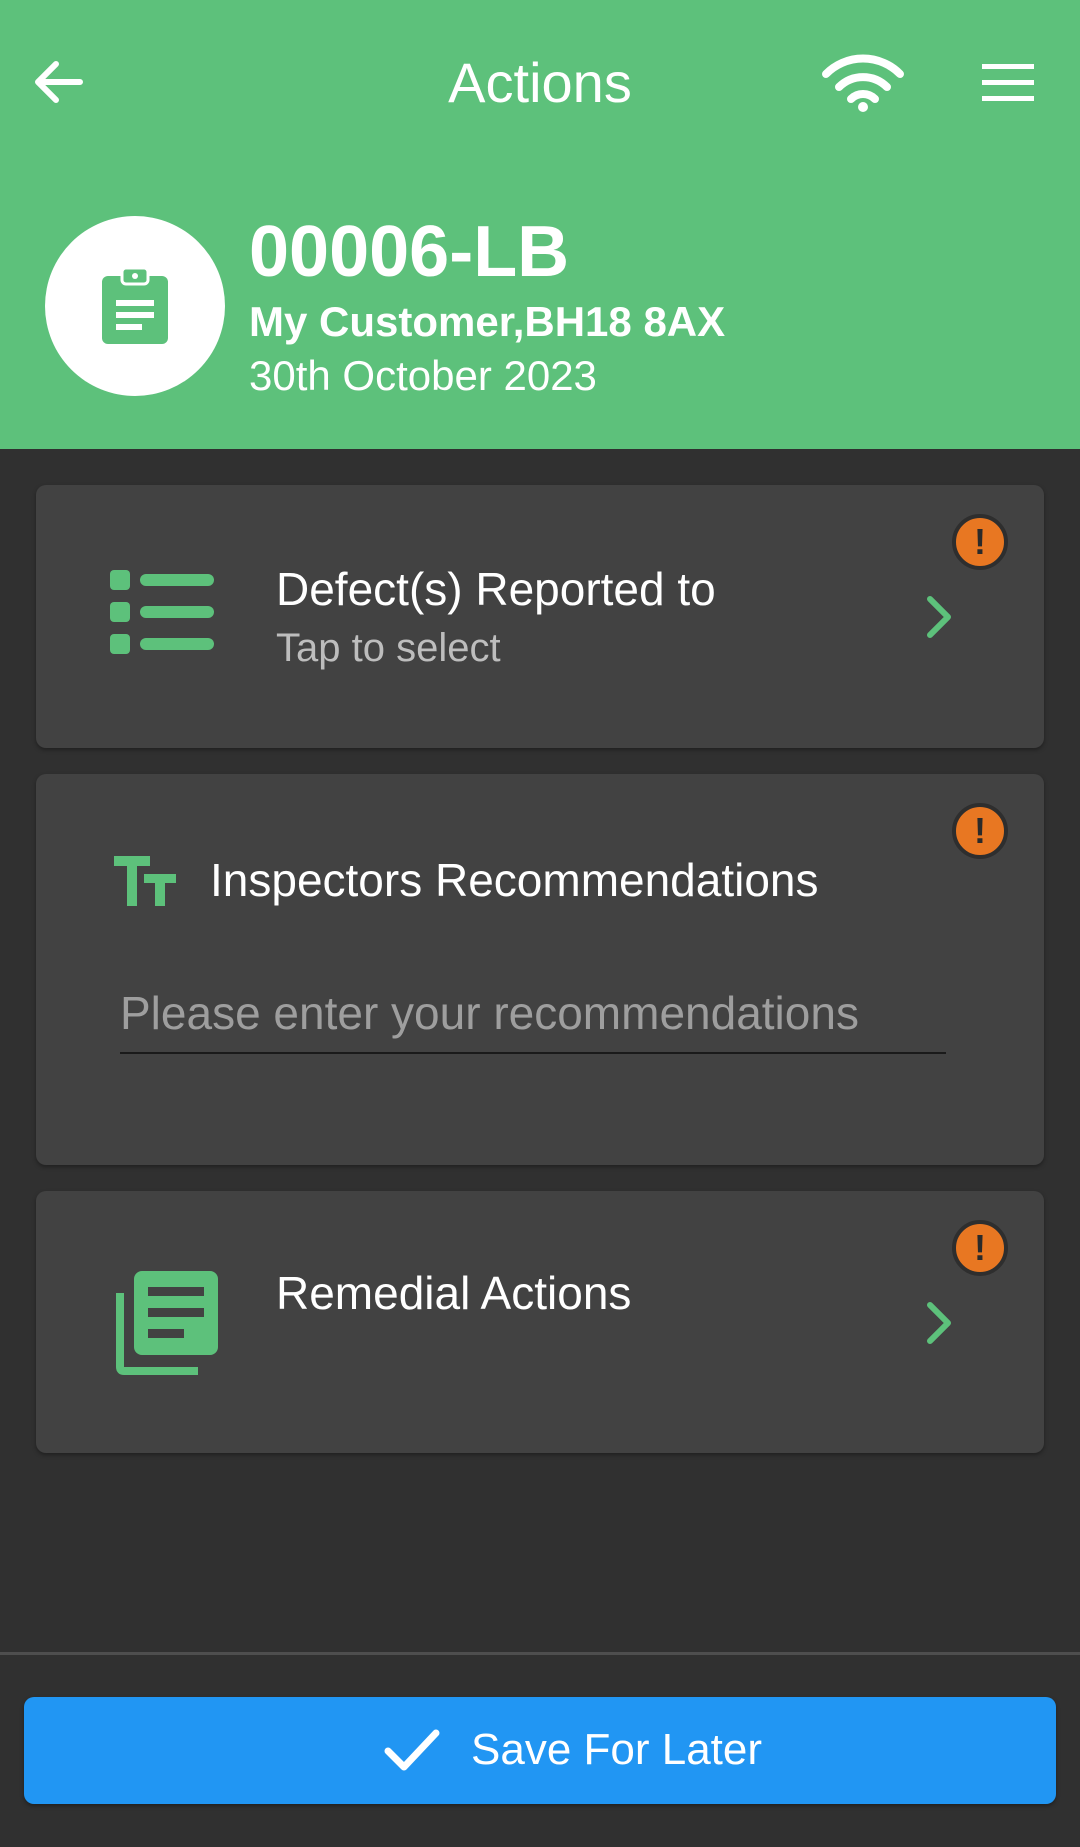  I want to click on list-icon, so click(162, 612).